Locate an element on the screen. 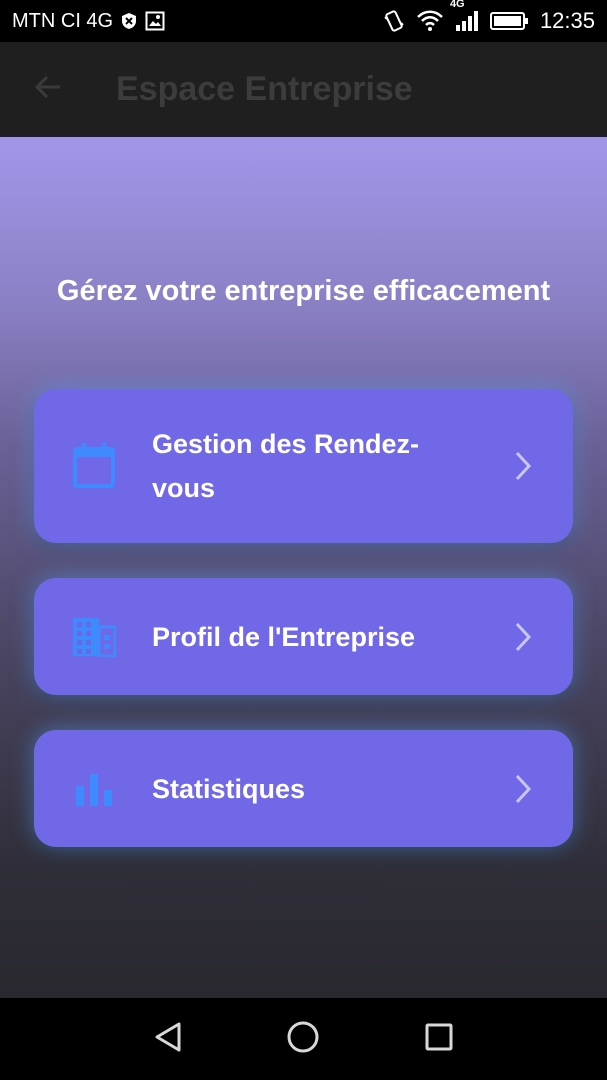  building-icon is located at coordinates (94, 637).